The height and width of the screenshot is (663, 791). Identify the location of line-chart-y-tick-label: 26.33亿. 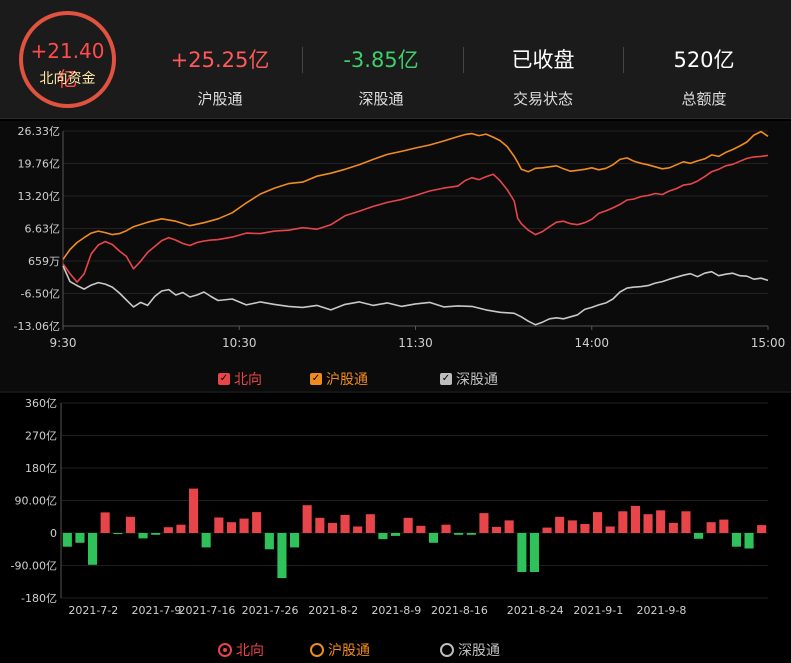
(39, 131).